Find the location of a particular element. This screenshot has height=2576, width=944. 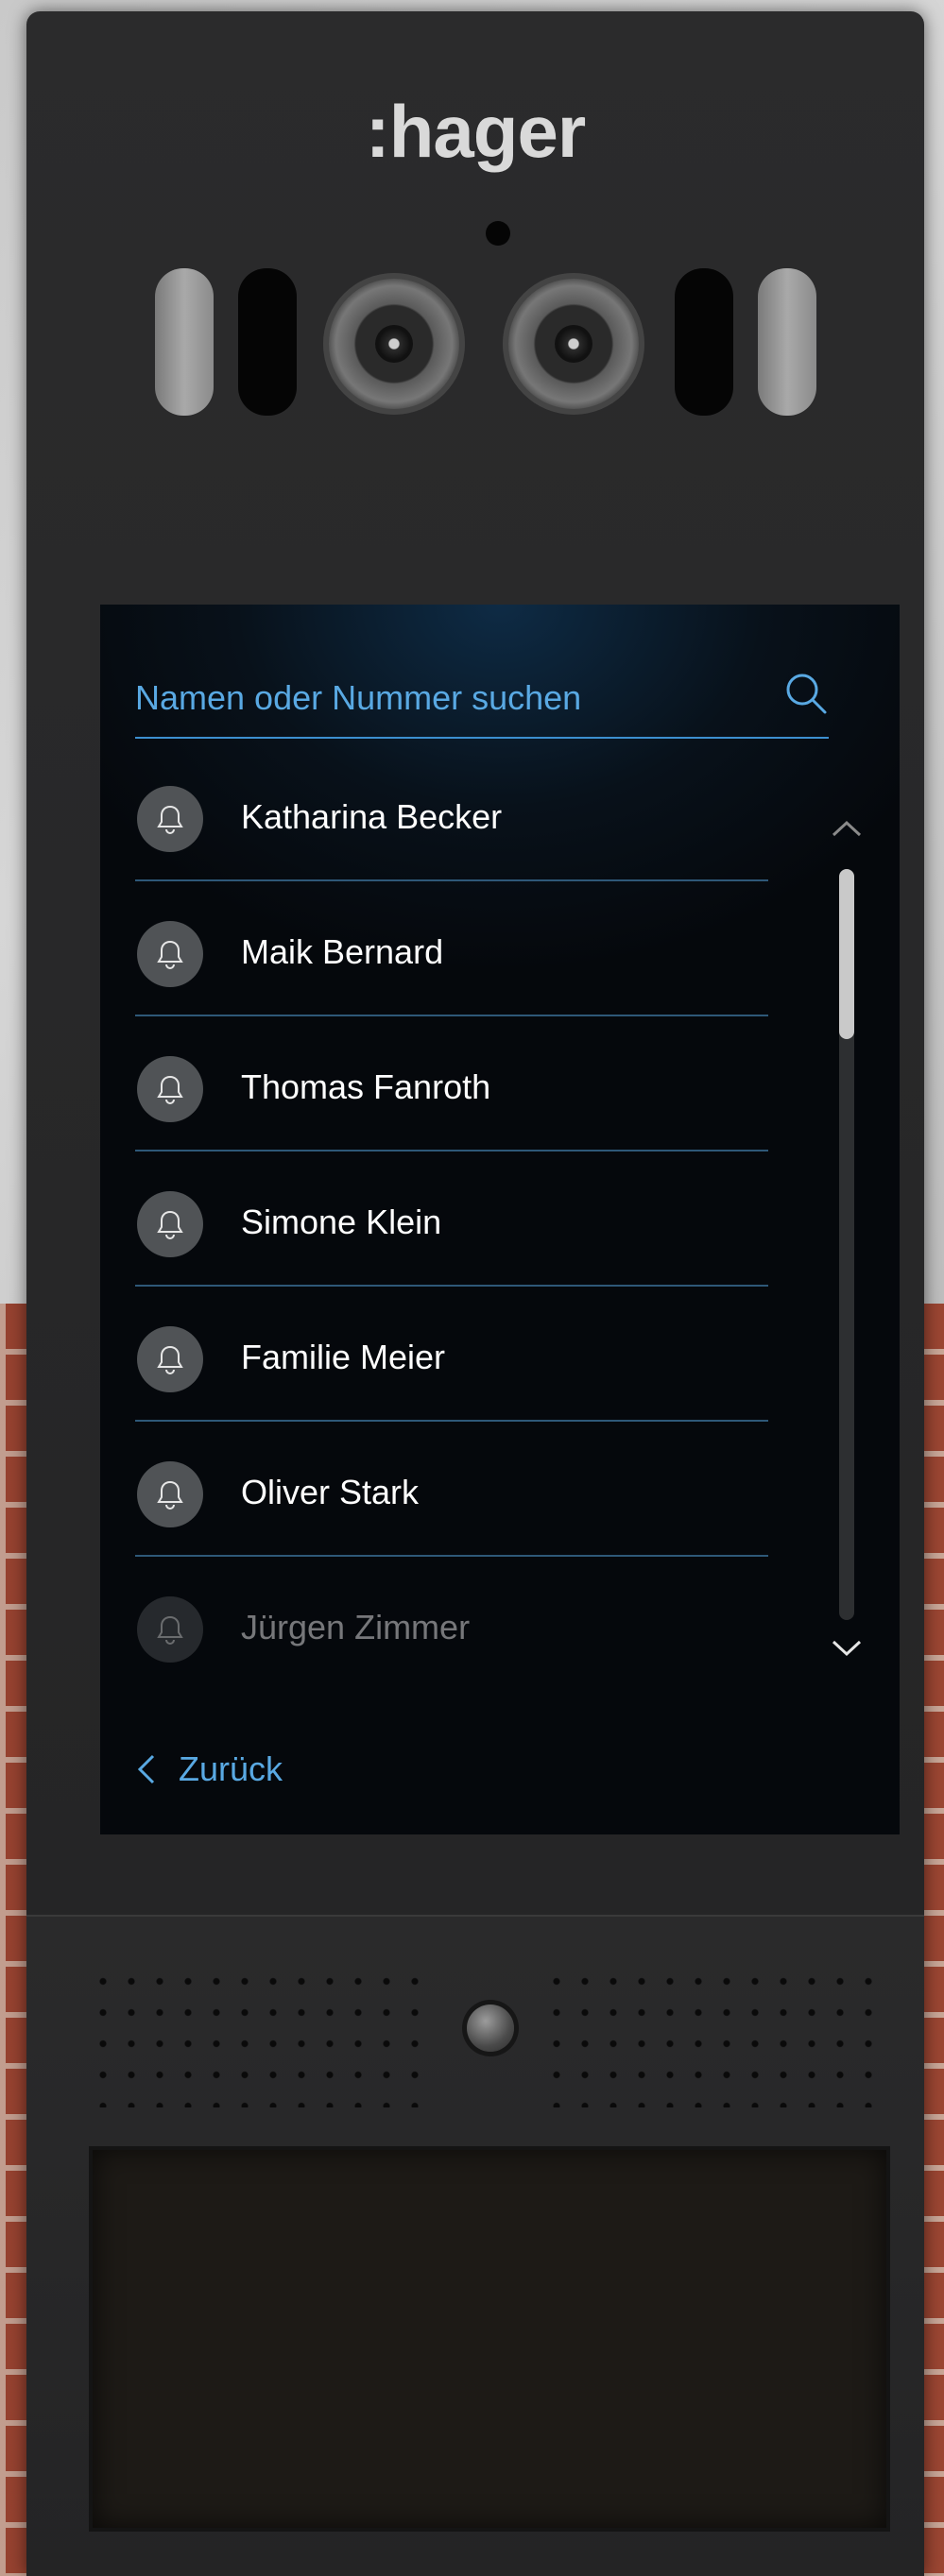

chevron-up-icon is located at coordinates (847, 829).